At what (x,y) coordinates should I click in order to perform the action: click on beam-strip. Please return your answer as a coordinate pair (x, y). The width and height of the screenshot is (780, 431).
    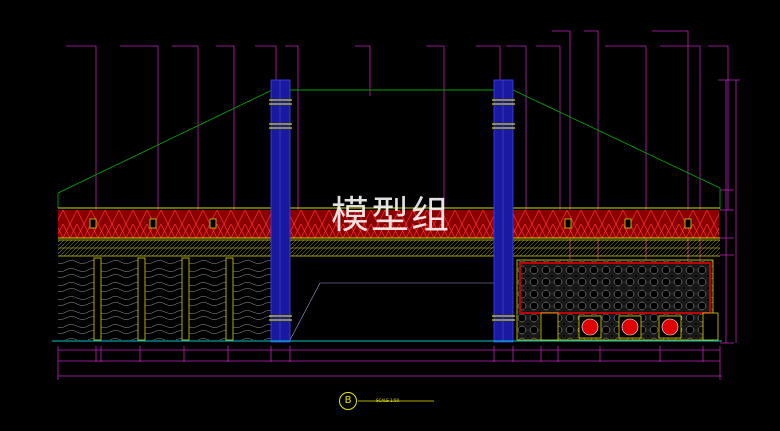
    Looking at the image, I should click on (389, 248).